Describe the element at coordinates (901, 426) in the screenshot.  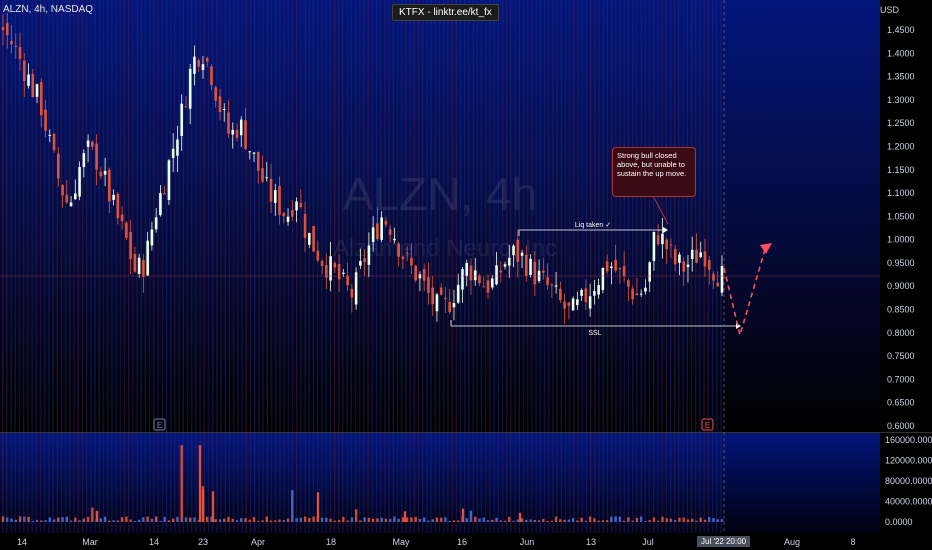
I see `price-tick-label: 0.6000` at that location.